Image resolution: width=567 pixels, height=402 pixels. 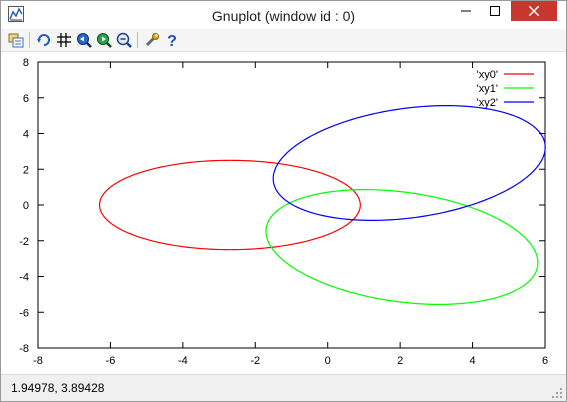 I want to click on close-icon, so click(x=534, y=11).